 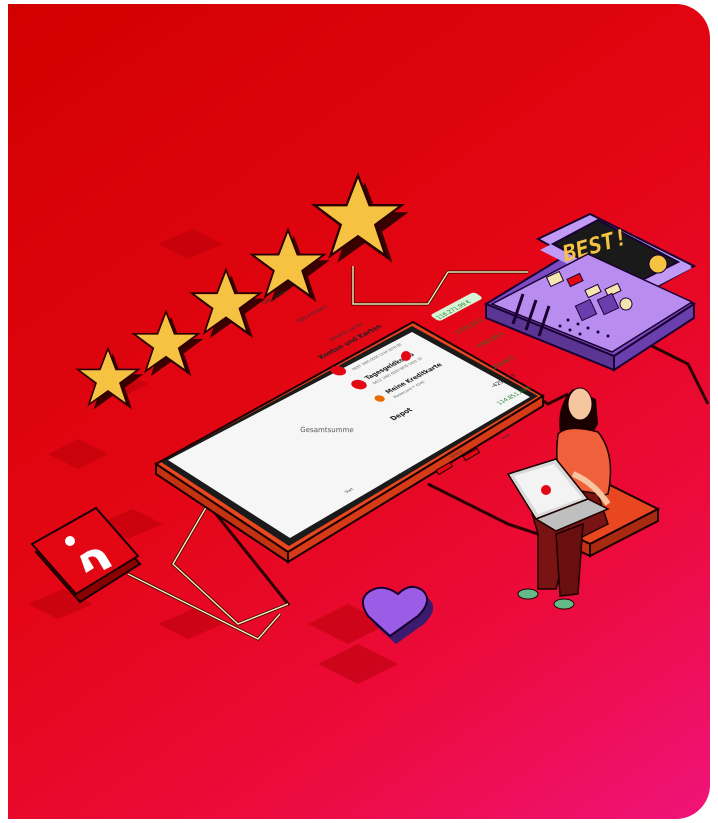 I want to click on laptop-logo-icon, so click(x=546, y=490).